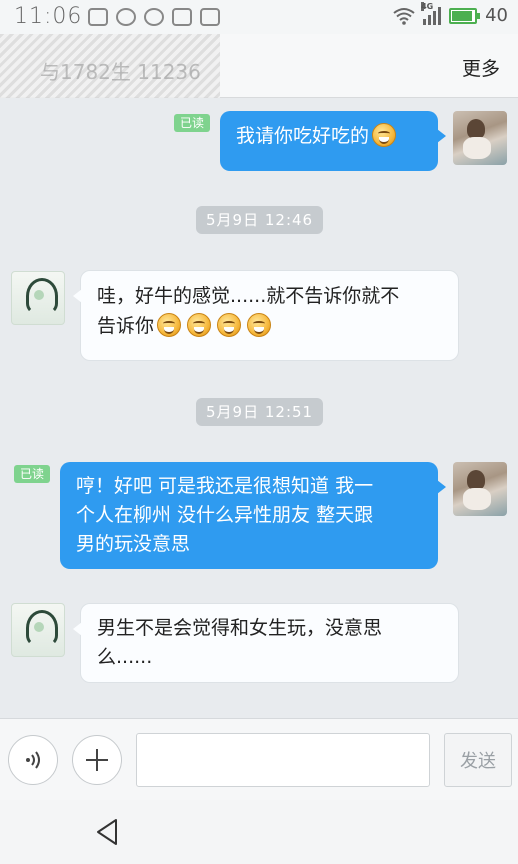 Image resolution: width=518 pixels, height=864 pixels. Describe the element at coordinates (182, 17) in the screenshot. I see `message-notification-icon` at that location.